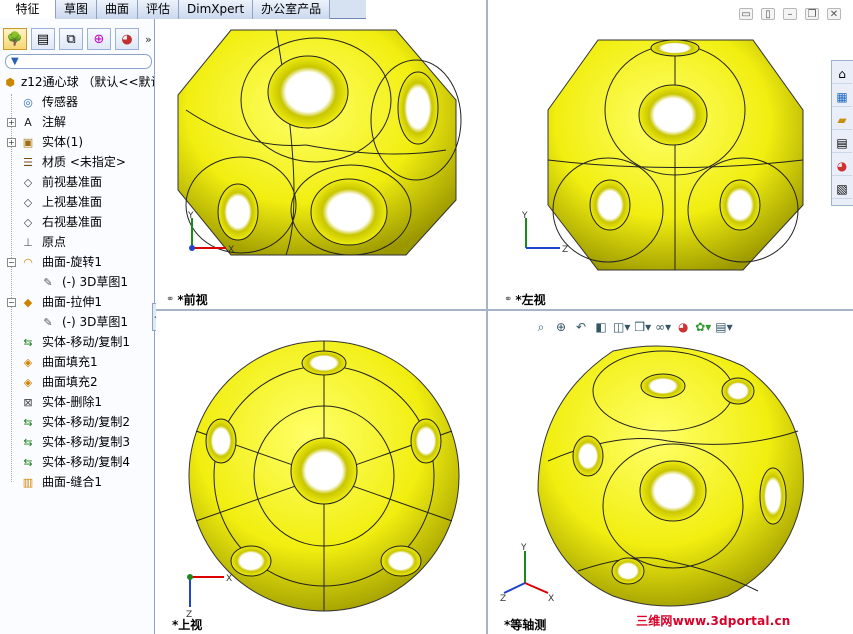 The image size is (853, 634). I want to click on appearances-icon: ◕, so click(842, 166).